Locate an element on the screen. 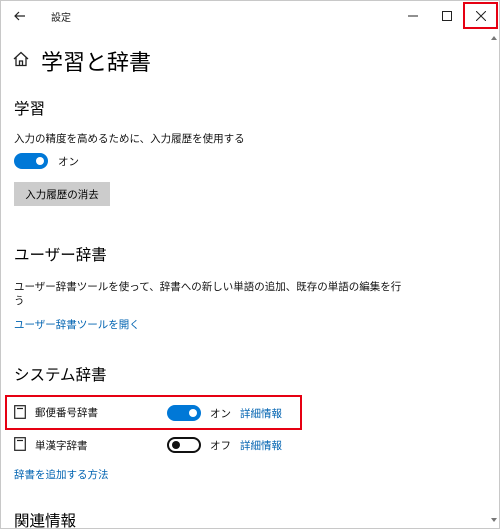 The height and width of the screenshot is (529, 500). home-icon is located at coordinates (21, 59).